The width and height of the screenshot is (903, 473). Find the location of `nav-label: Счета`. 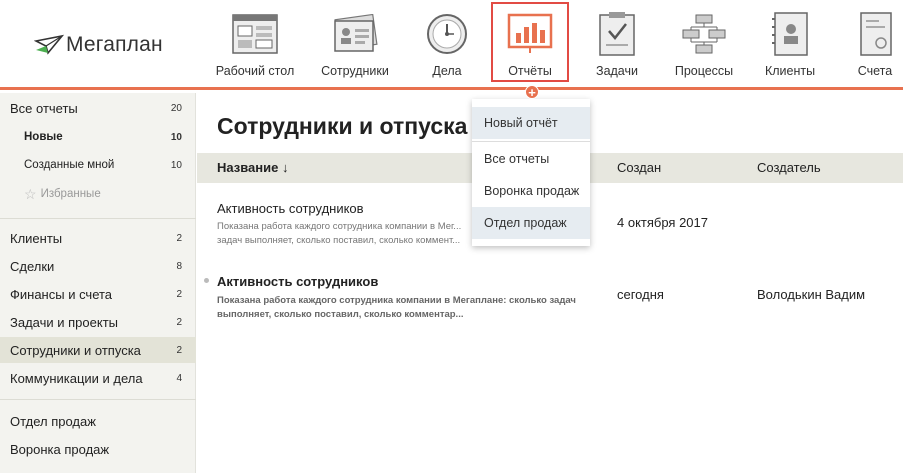

nav-label: Счета is located at coordinates (875, 71).